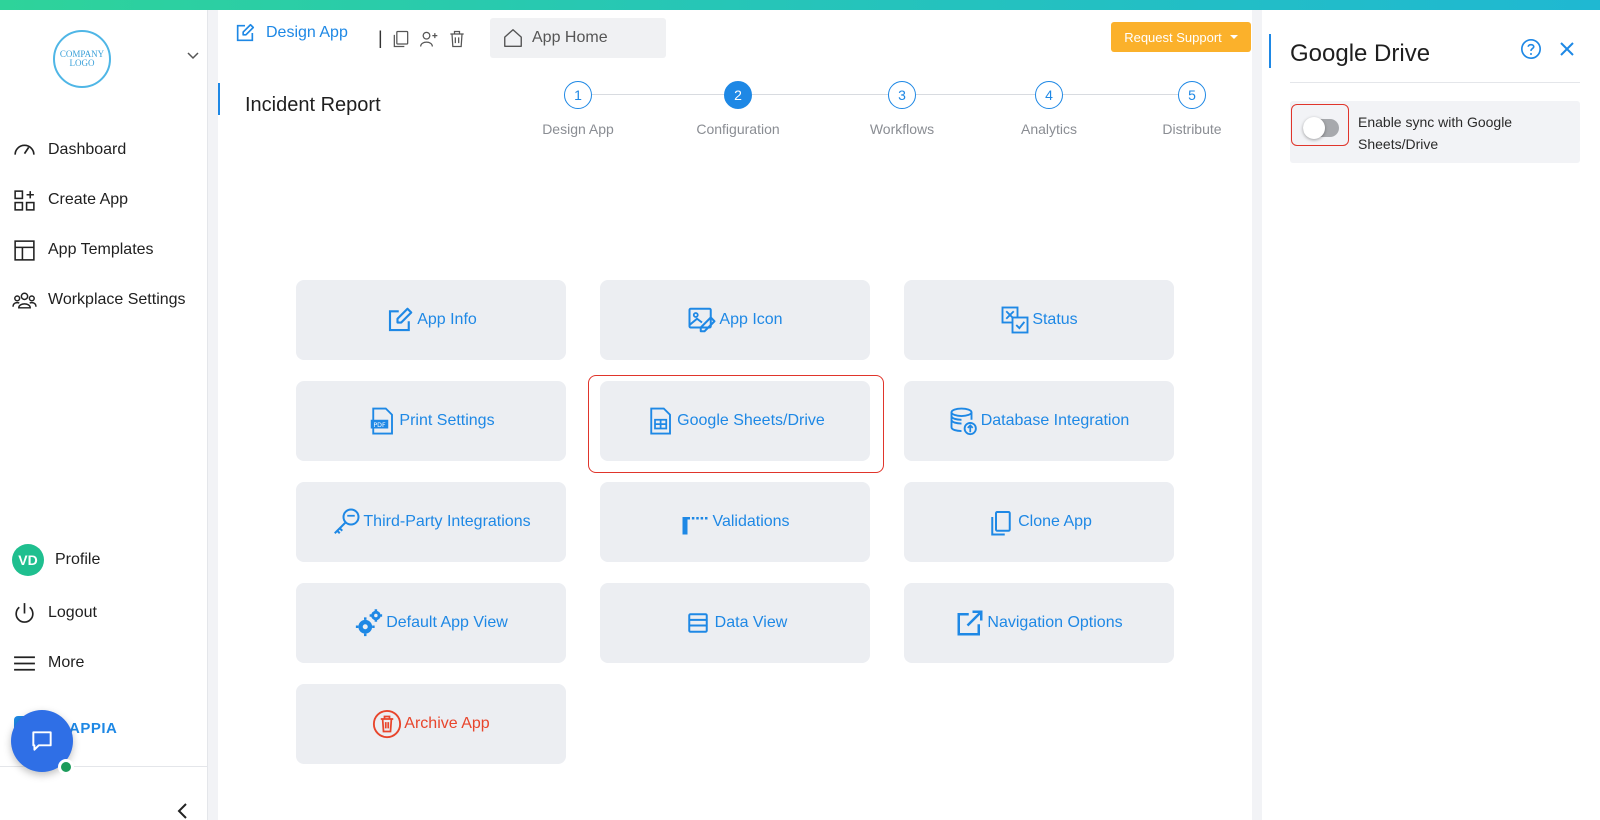  Describe the element at coordinates (1055, 521) in the screenshot. I see `card-label: Clone App` at that location.